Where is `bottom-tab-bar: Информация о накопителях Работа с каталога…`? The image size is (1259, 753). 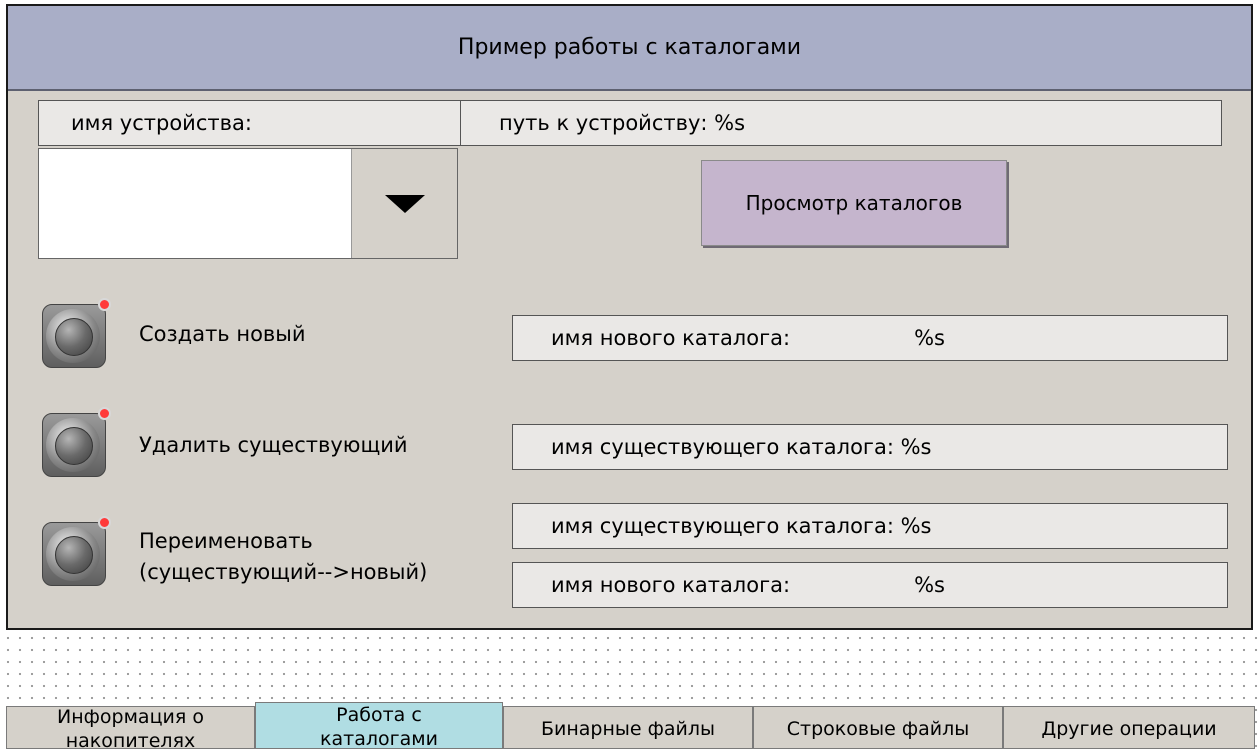 bottom-tab-bar: Информация о накопителях Работа с каталога… is located at coordinates (629, 727).